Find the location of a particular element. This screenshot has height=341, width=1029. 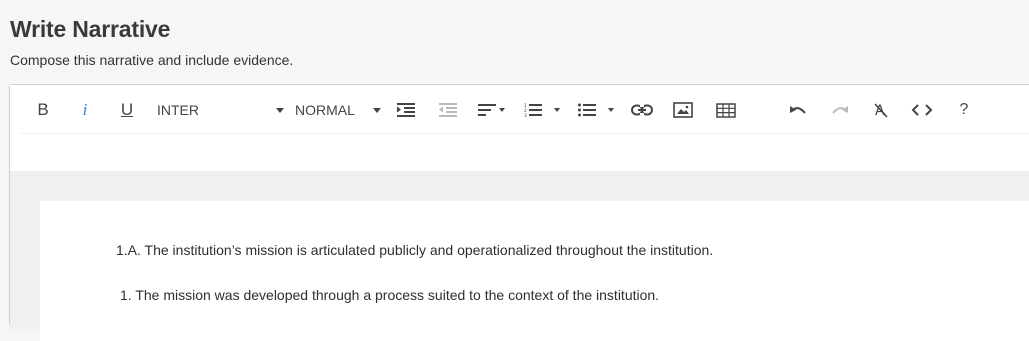

redo-button is located at coordinates (840, 110).